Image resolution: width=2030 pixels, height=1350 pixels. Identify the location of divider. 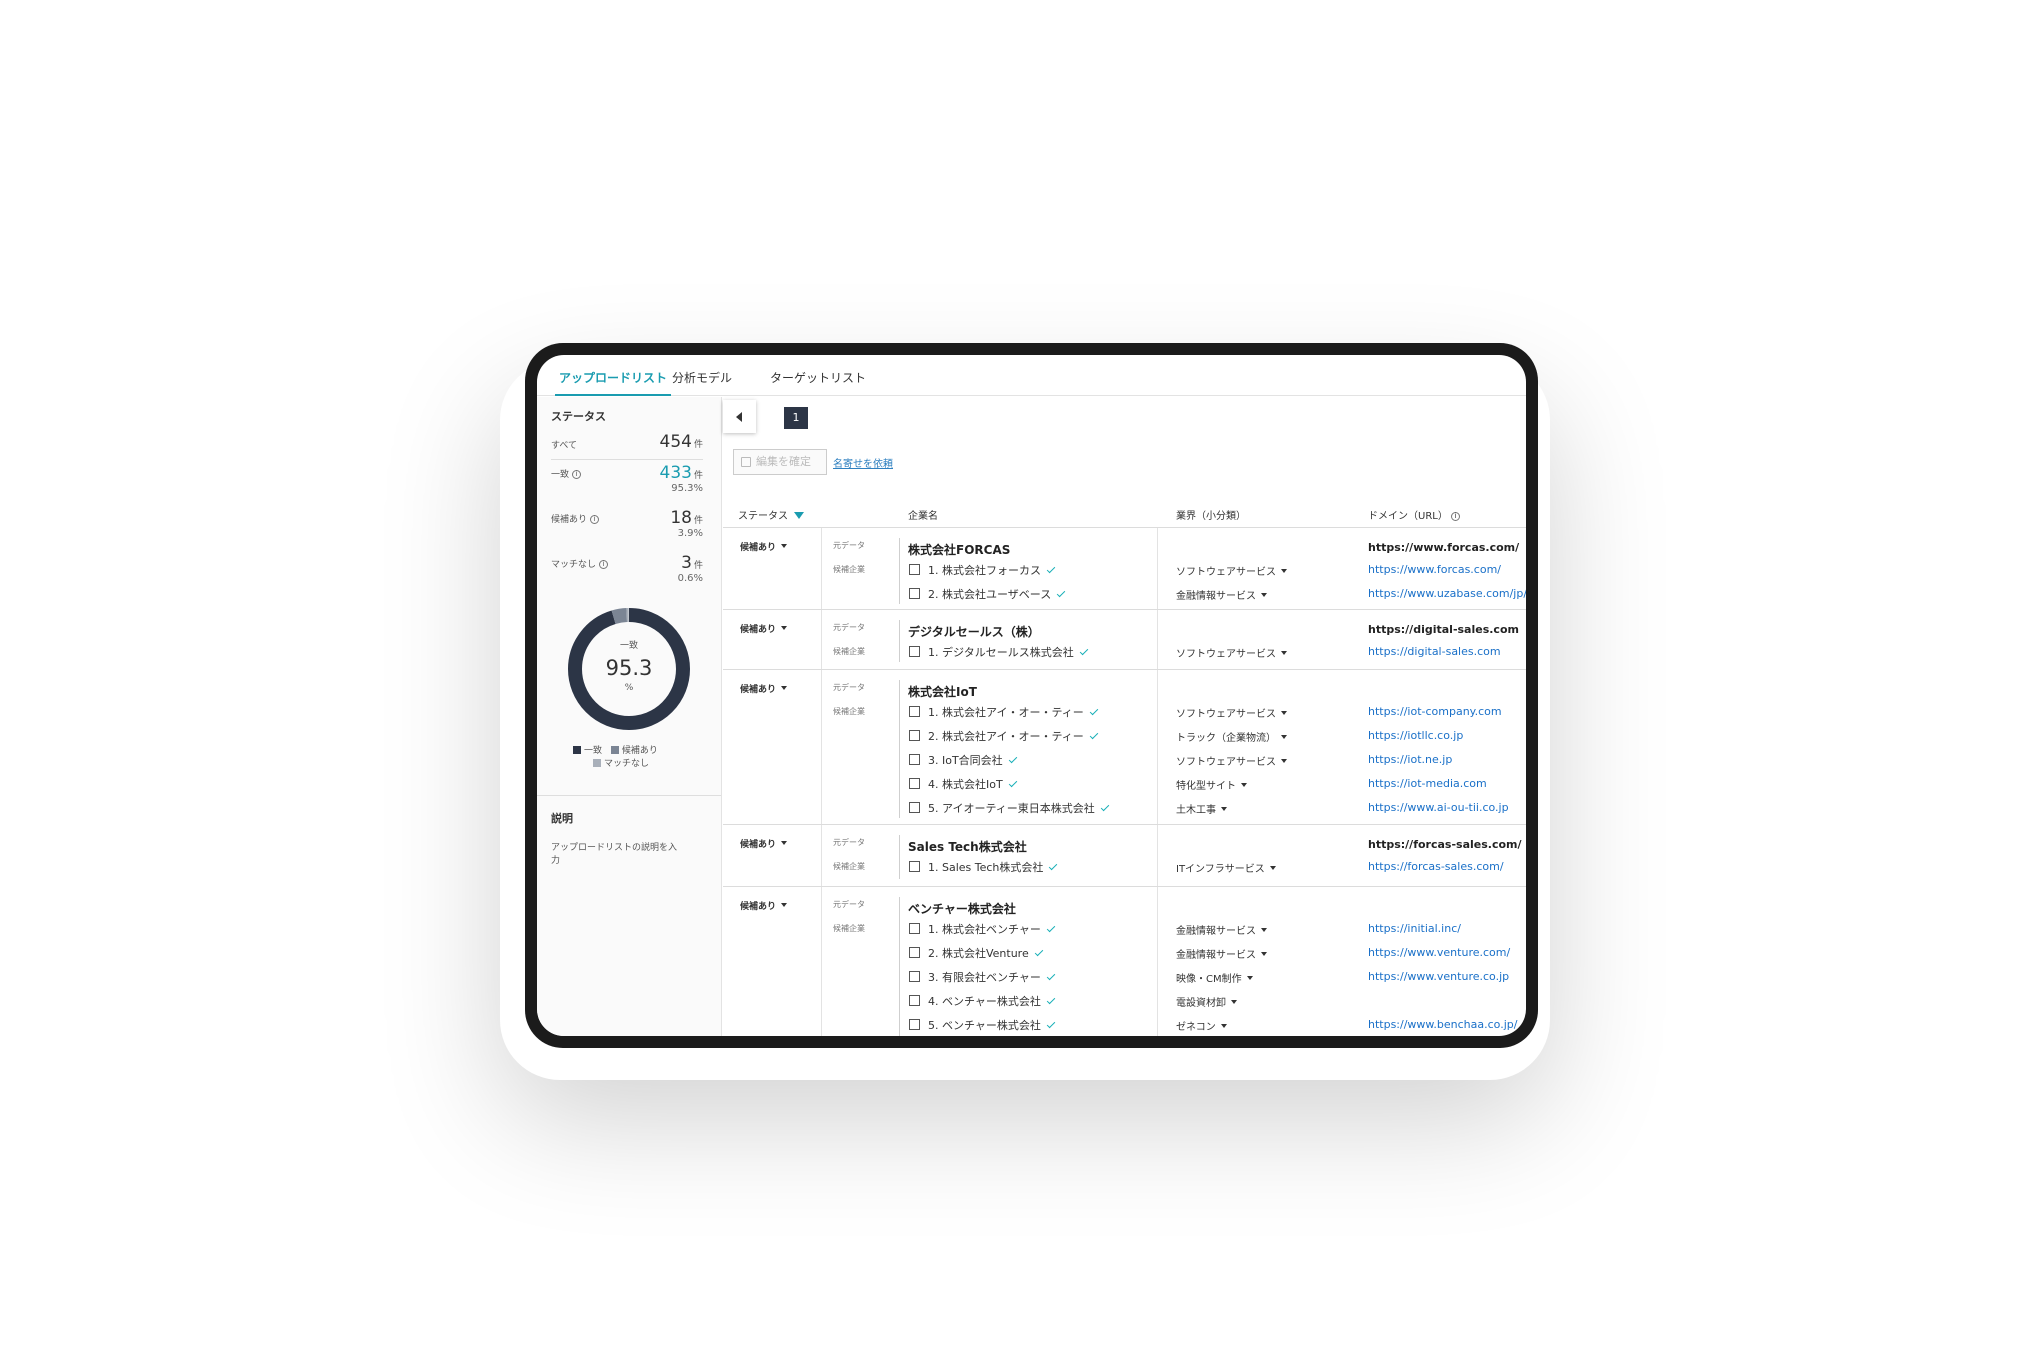
(627, 459).